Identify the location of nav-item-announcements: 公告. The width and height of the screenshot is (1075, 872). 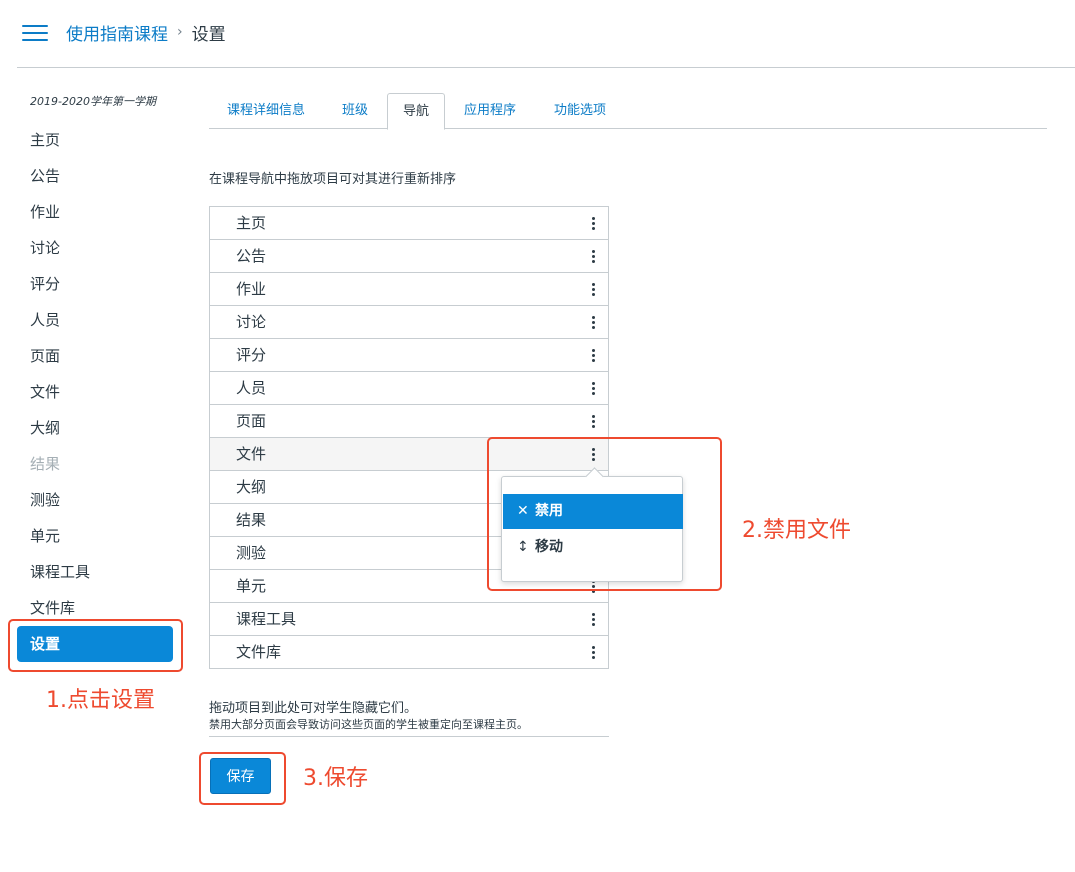
(409, 256).